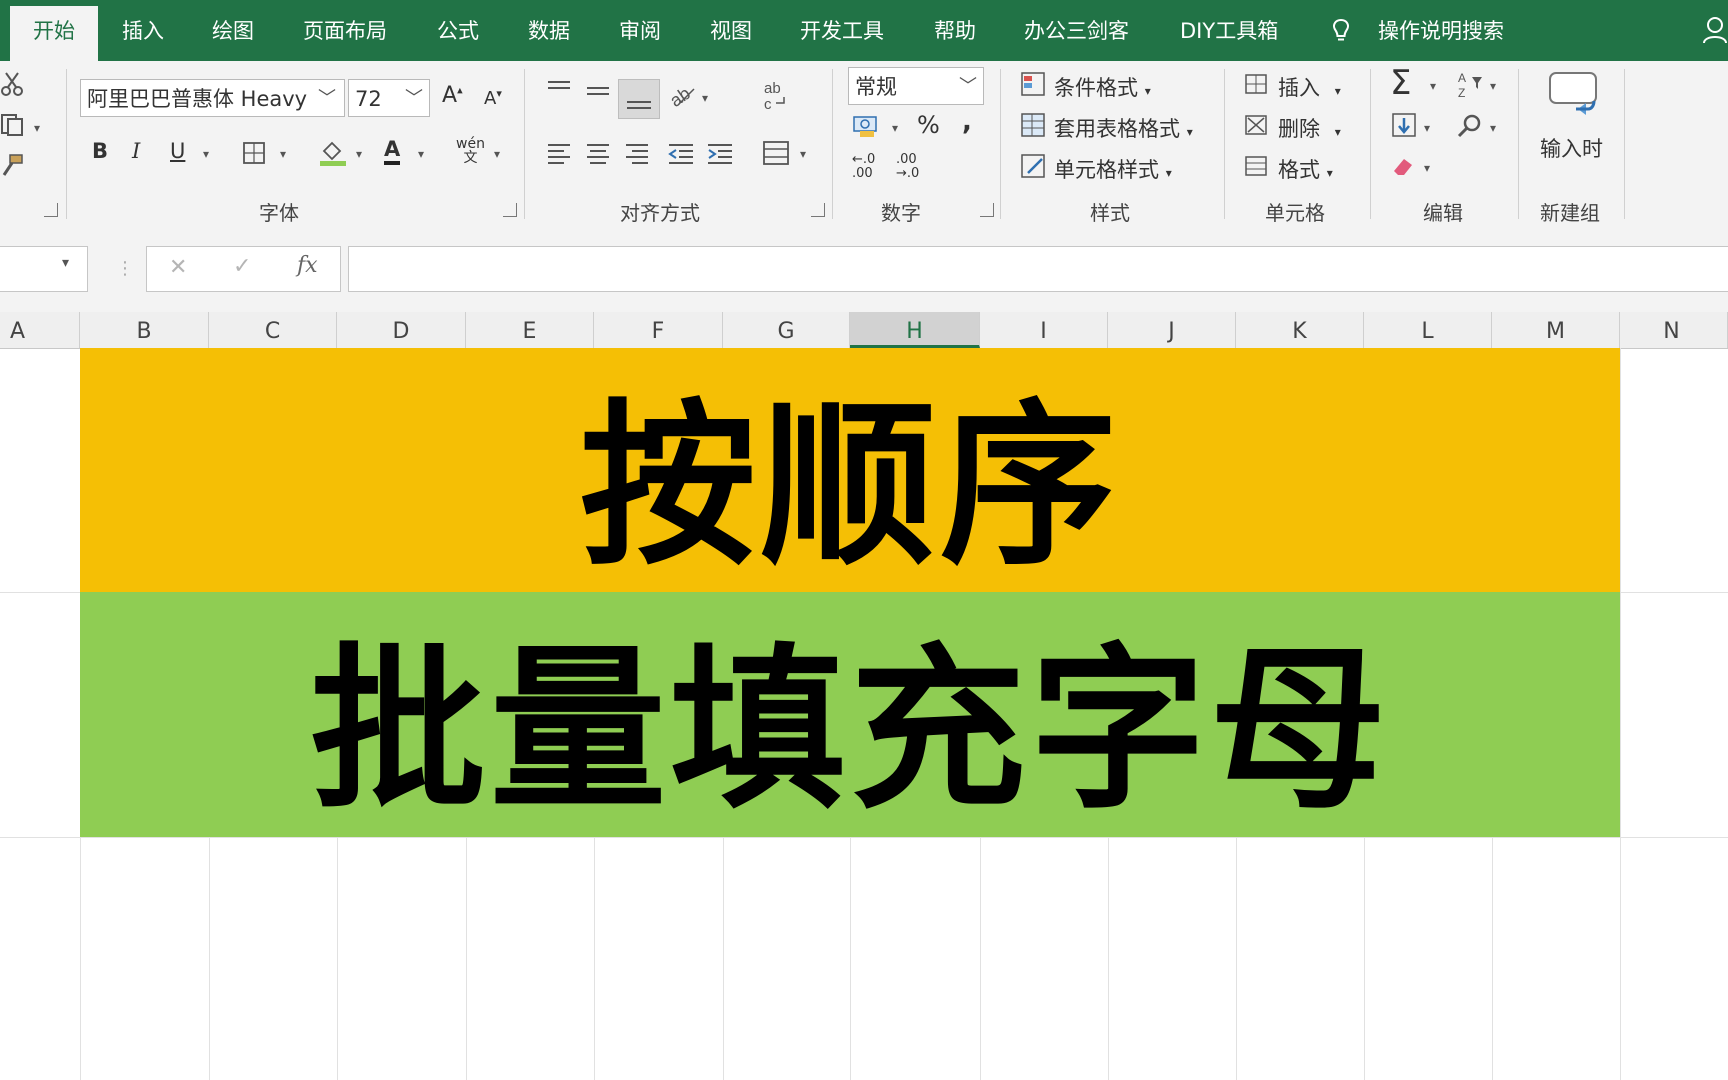 The image size is (1728, 1080). What do you see at coordinates (1341, 31) in the screenshot?
I see `lightbulb-icon` at bounding box center [1341, 31].